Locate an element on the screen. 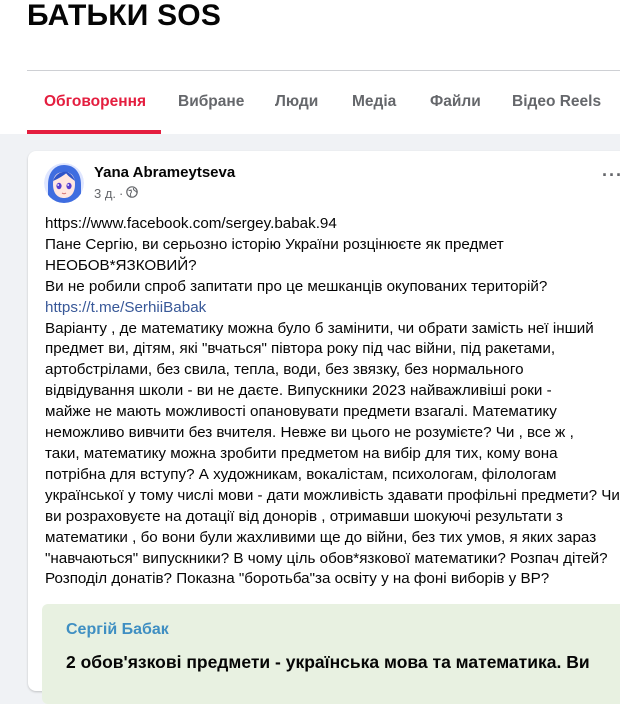 The width and height of the screenshot is (620, 704). tab-discussion: Обговорення is located at coordinates (95, 101).